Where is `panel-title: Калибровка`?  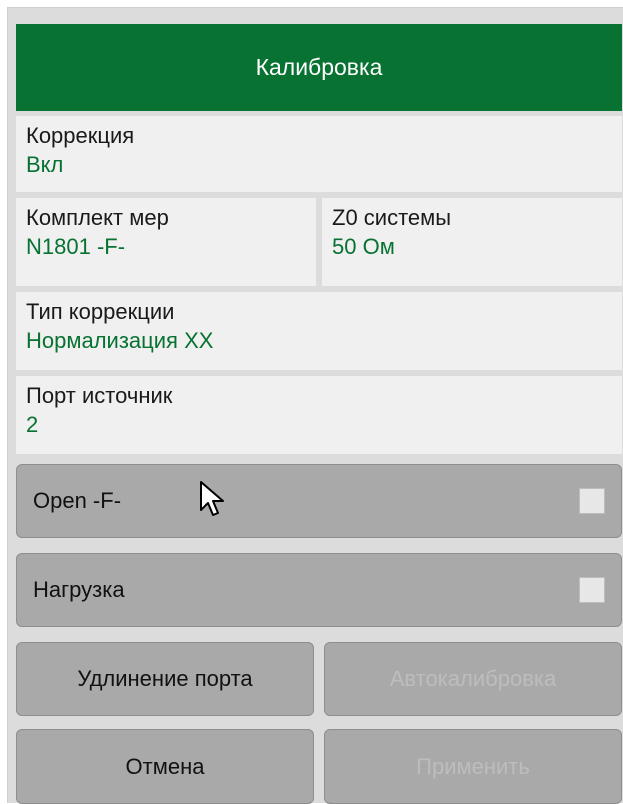
panel-title: Калибровка is located at coordinates (319, 67).